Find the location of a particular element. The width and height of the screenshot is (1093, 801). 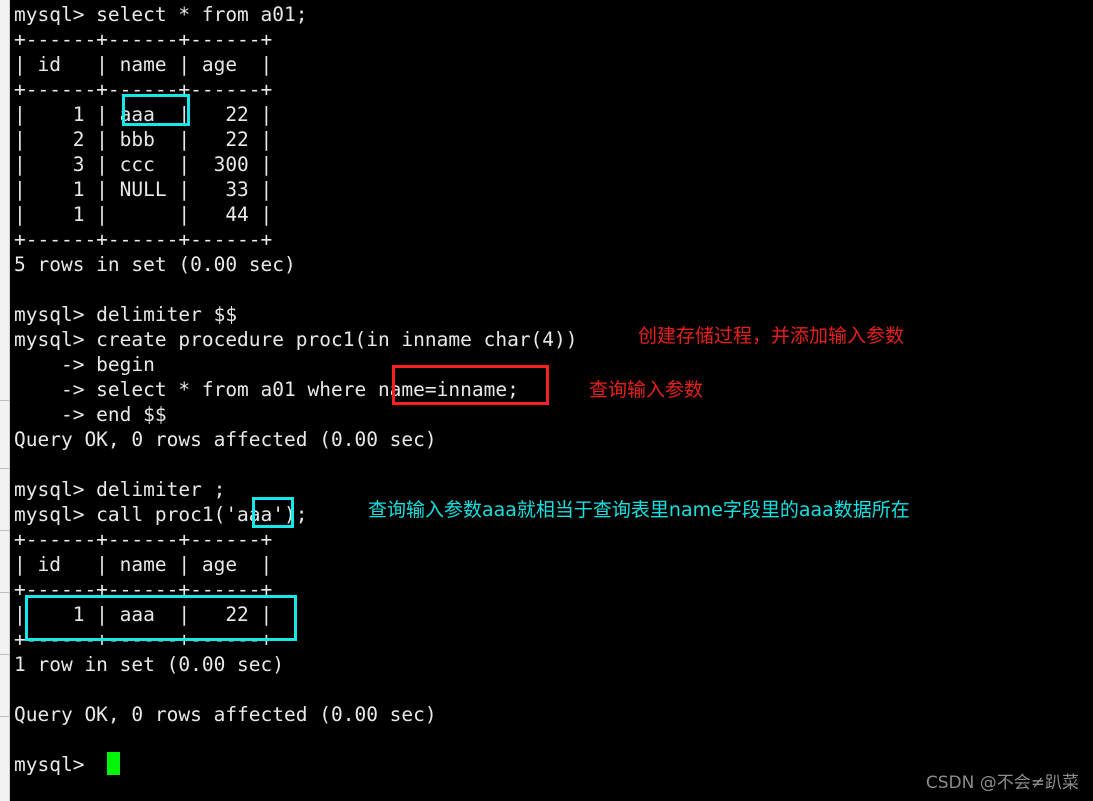

create-procedure-note: 创建存储过程，并添加输入参数 is located at coordinates (771, 336).